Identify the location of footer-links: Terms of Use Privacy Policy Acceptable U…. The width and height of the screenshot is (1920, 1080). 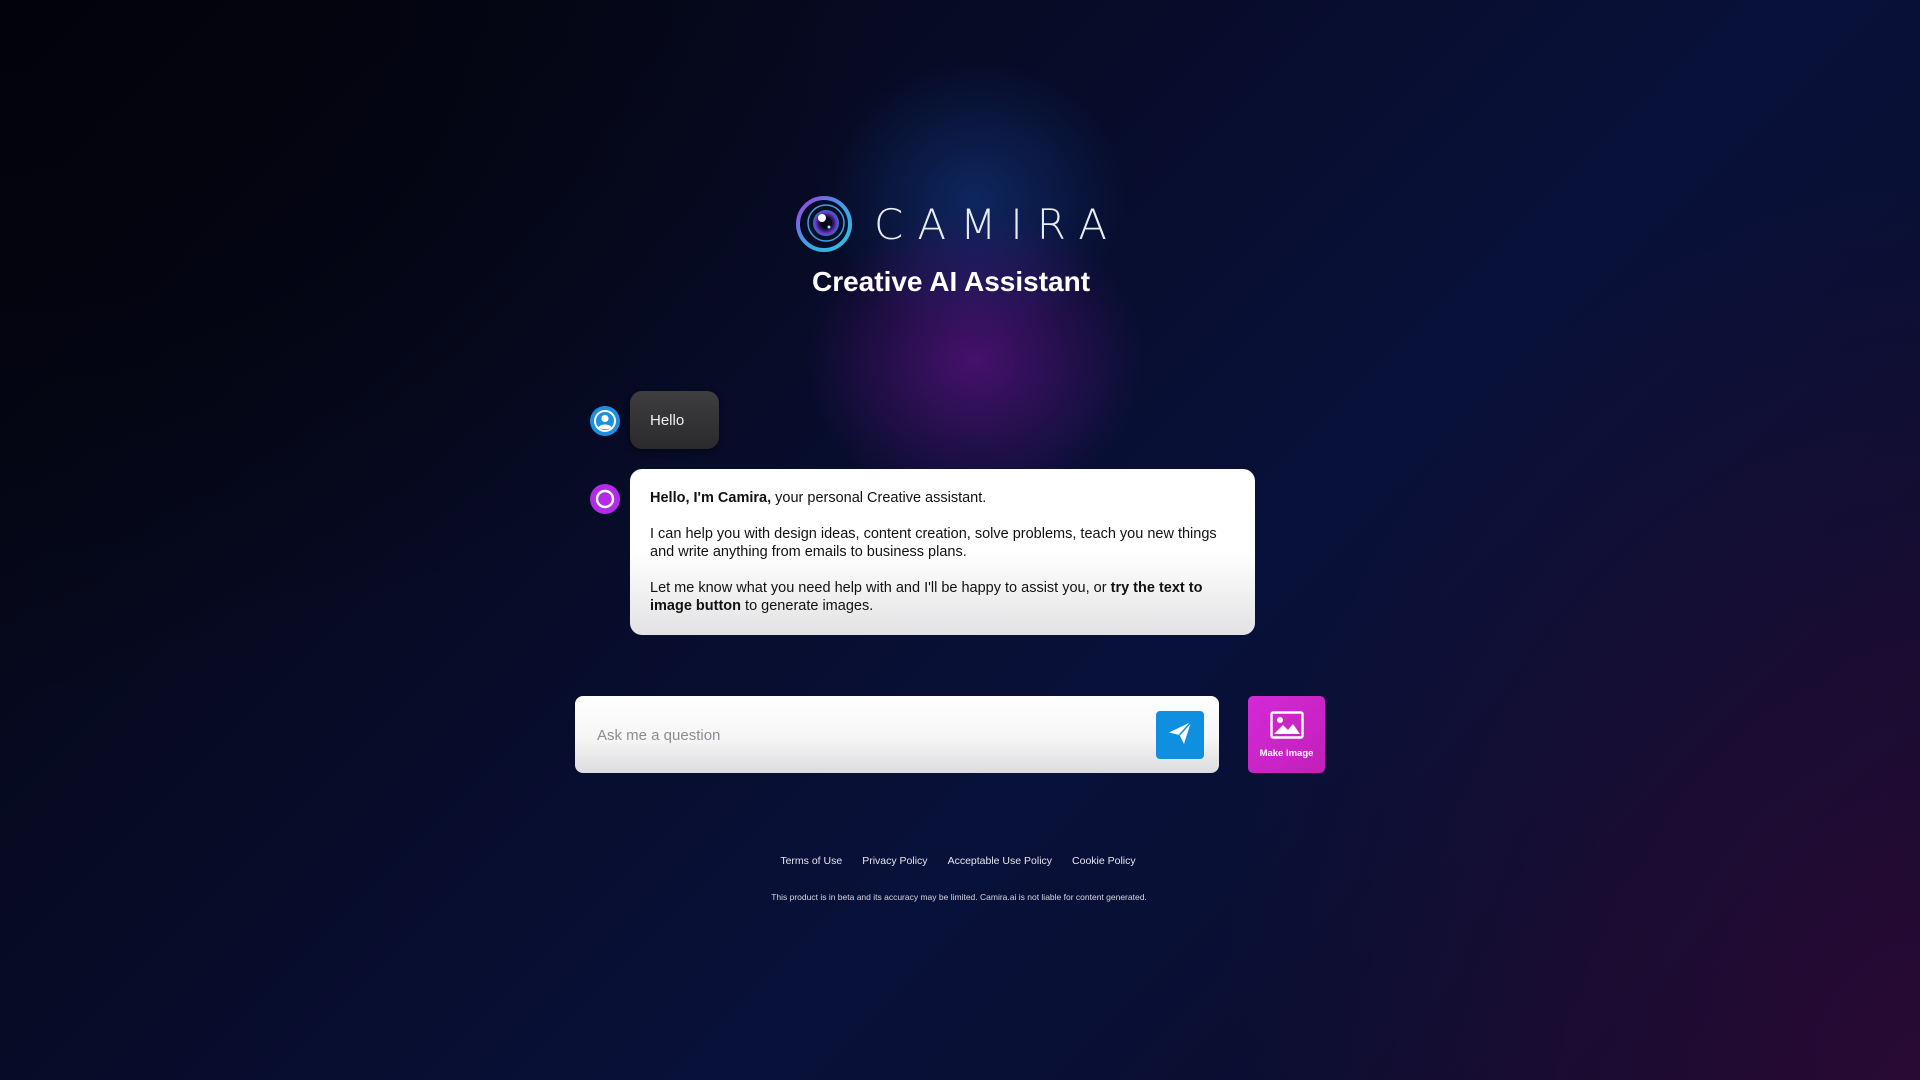
(959, 861).